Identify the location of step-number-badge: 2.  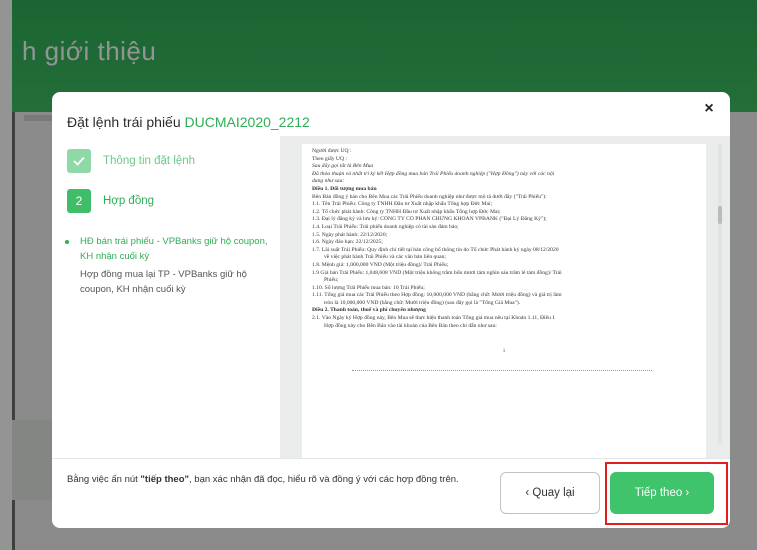
(79, 201).